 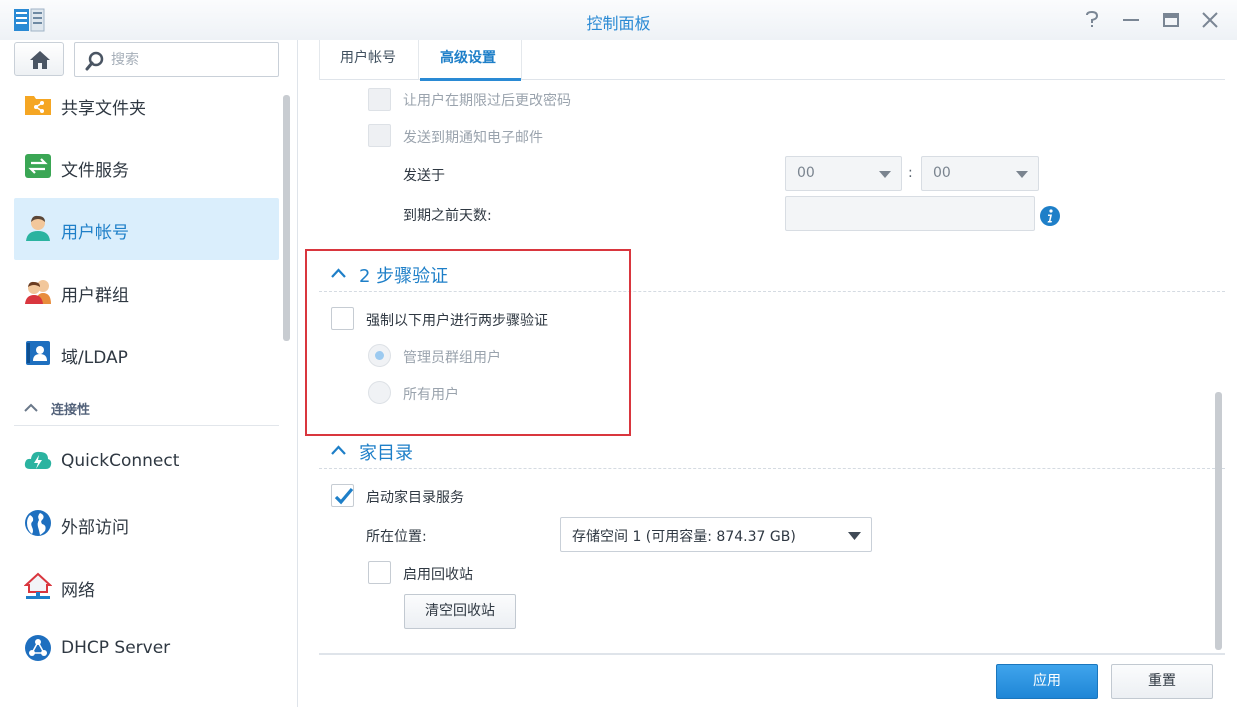 What do you see at coordinates (424, 176) in the screenshot?
I see `send-at-label: 发送于` at bounding box center [424, 176].